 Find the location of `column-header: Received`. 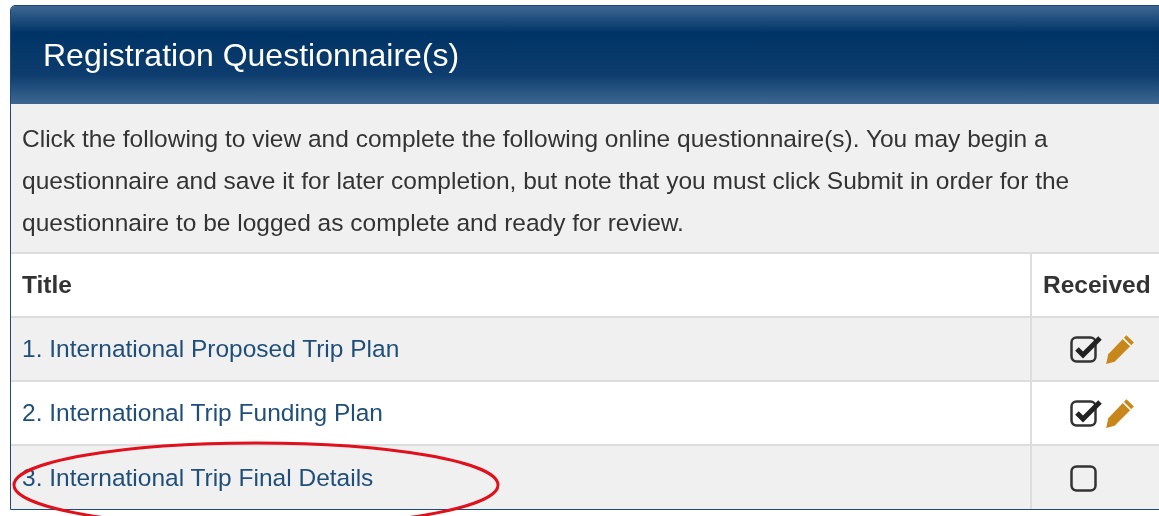

column-header: Received is located at coordinates (1095, 285).